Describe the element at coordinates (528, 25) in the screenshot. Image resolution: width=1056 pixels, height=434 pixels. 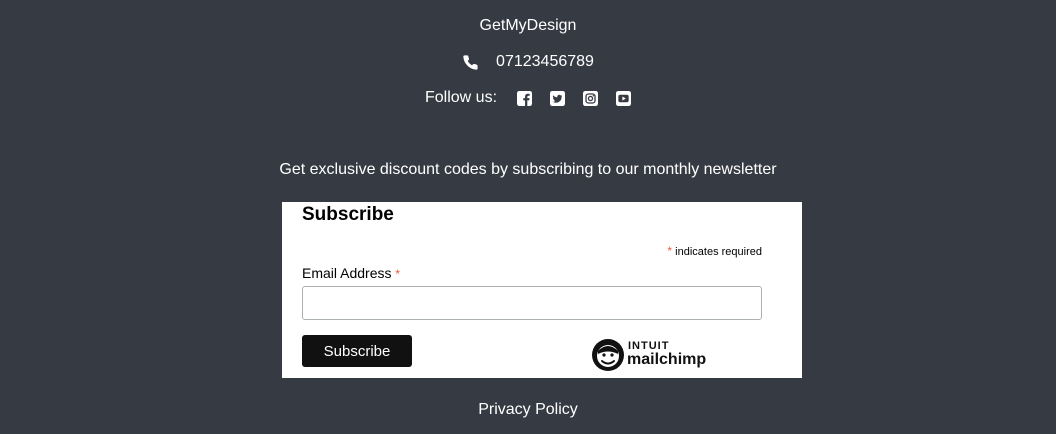
I see `brand-name: GetMyDesign` at that location.